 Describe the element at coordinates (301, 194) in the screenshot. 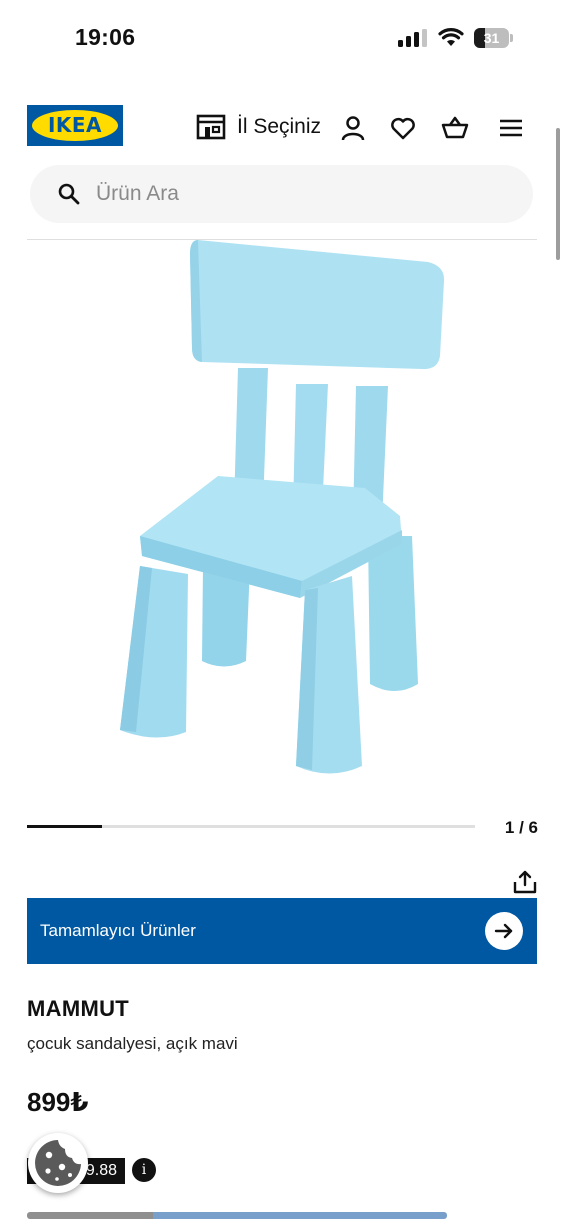

I see `search-input` at that location.